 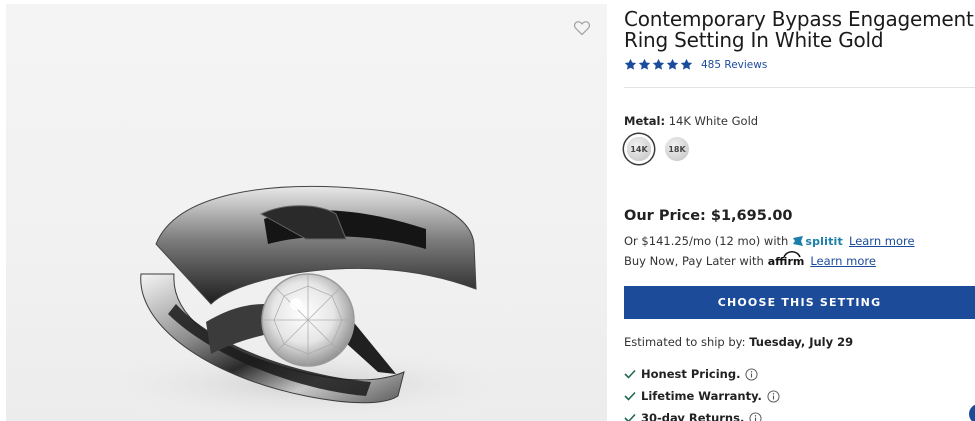 I want to click on metal-option-14k: 14K, so click(x=639, y=149).